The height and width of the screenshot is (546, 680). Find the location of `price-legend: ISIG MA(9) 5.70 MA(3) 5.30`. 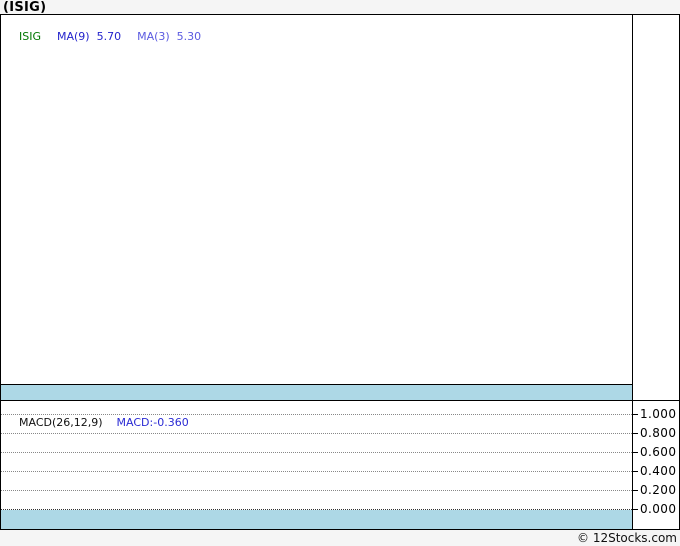

price-legend: ISIG MA(9) 5.70 MA(3) 5.30 is located at coordinates (111, 36).